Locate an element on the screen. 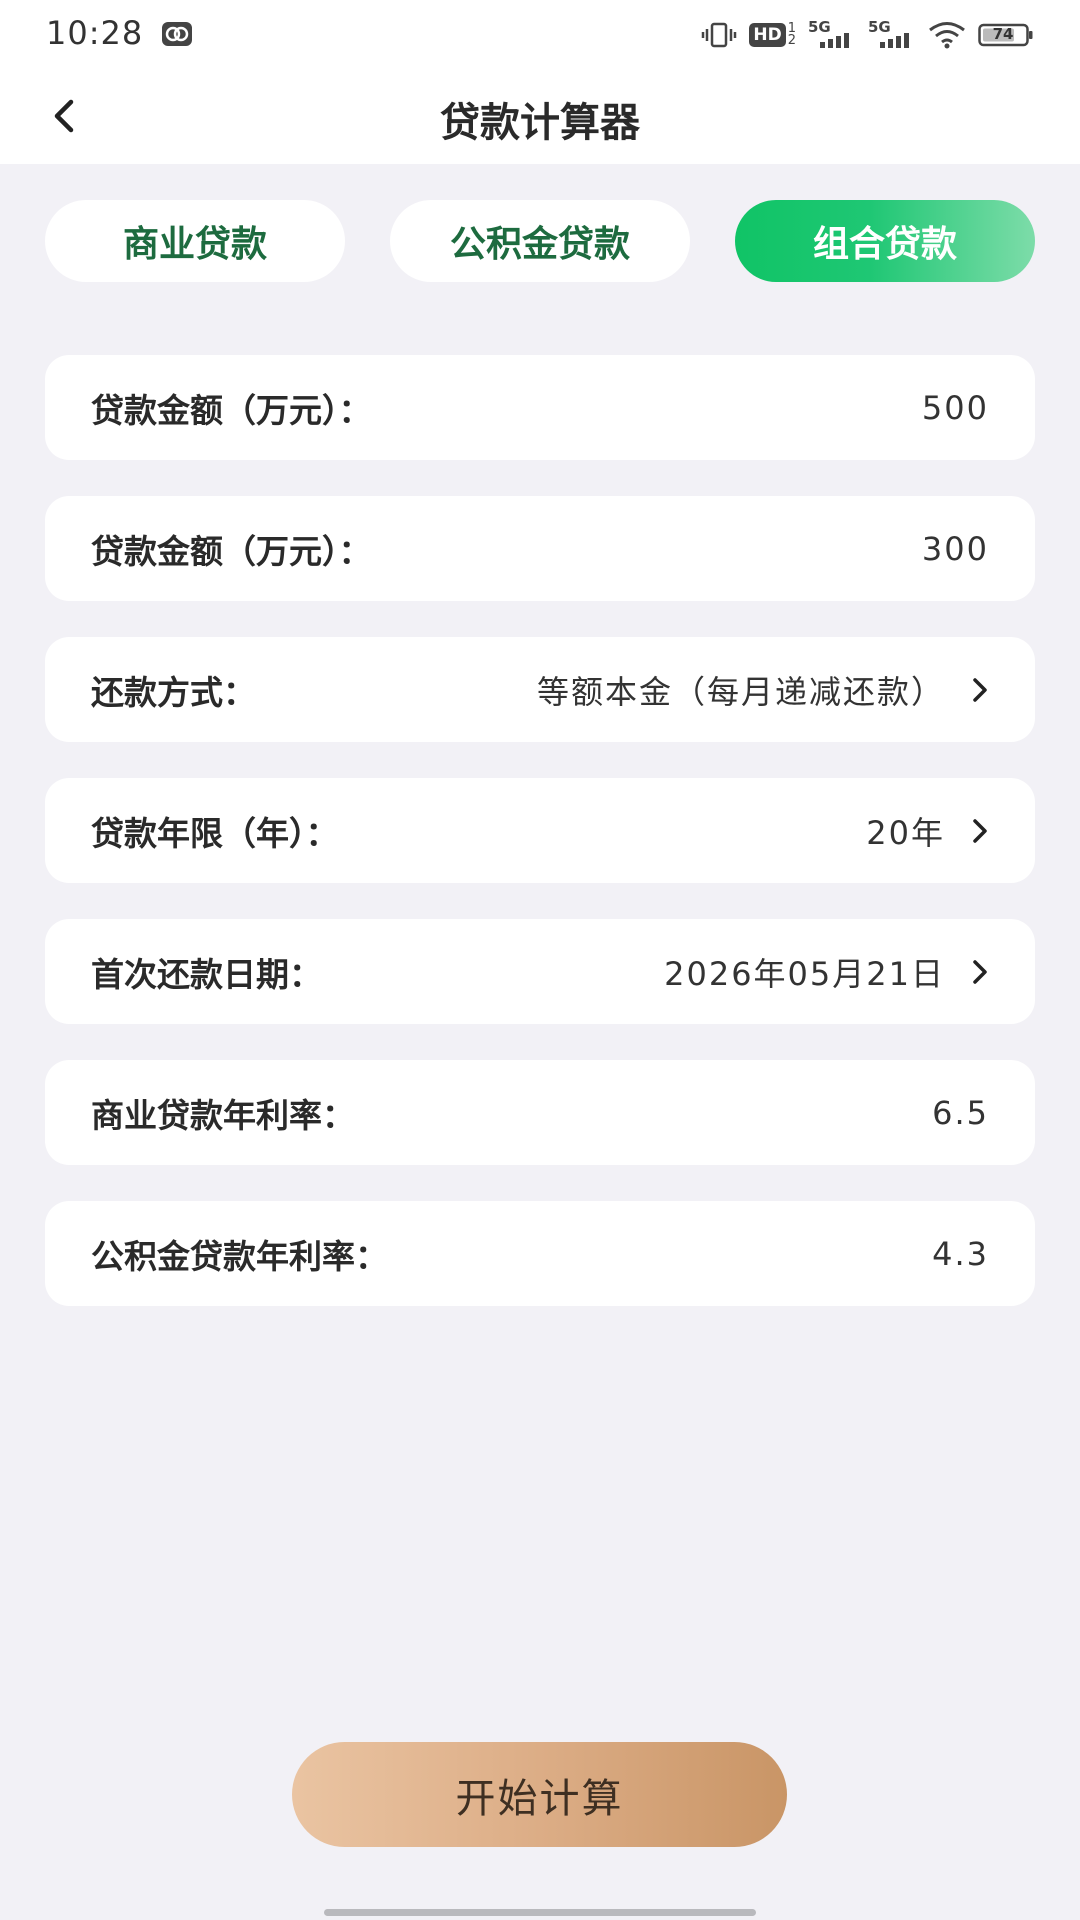  signal-icon-1: 5G is located at coordinates (832, 34).